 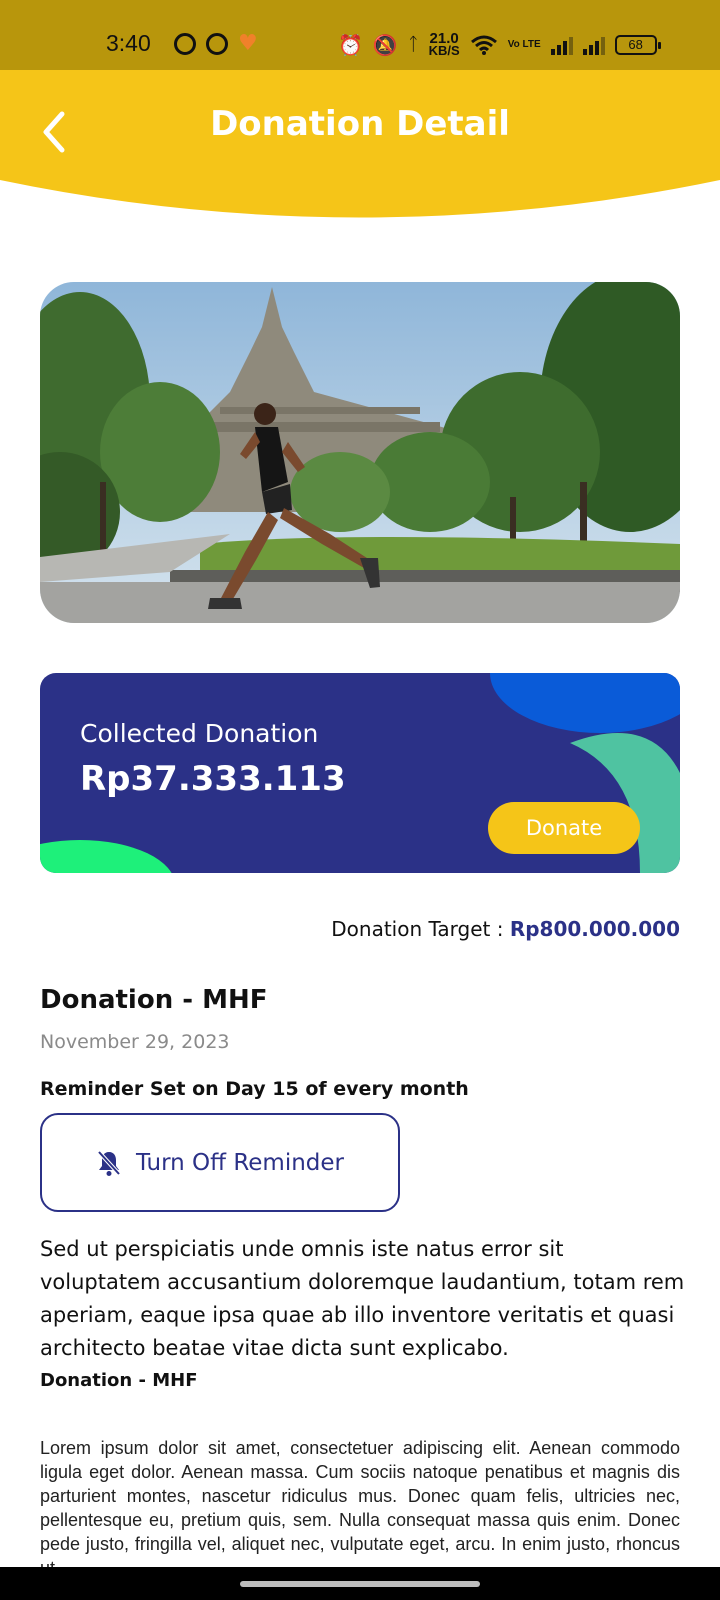 I want to click on wifi-icon, so click(x=483, y=45).